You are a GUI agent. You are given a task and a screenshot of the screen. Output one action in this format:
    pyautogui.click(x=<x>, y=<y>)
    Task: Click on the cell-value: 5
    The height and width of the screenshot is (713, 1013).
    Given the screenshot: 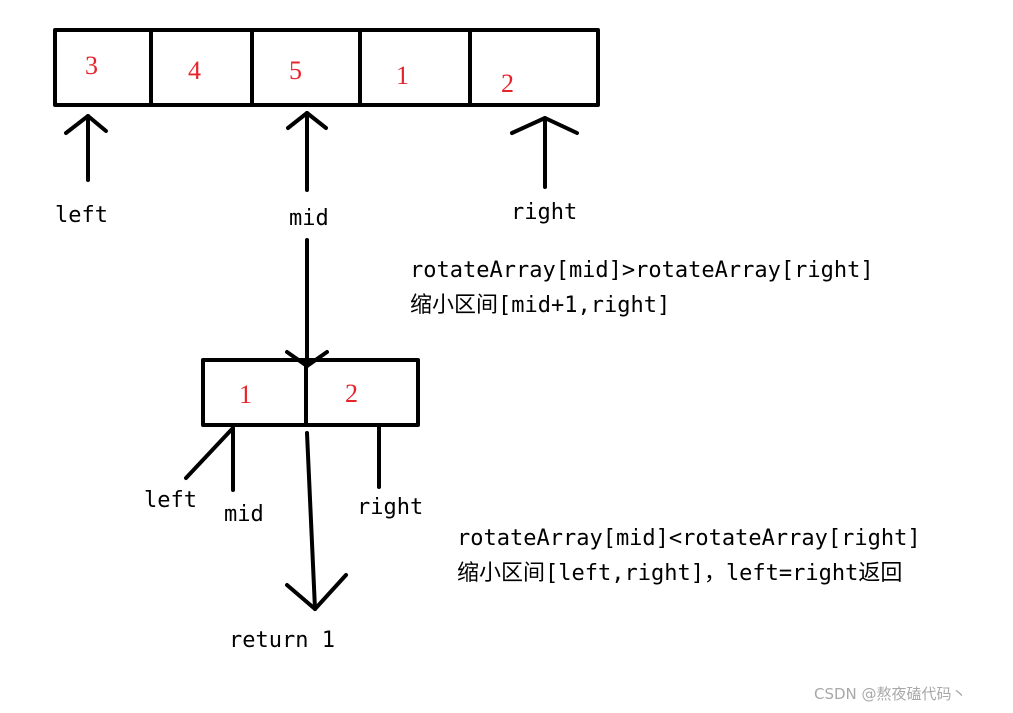 What is the action you would take?
    pyautogui.click(x=295, y=70)
    